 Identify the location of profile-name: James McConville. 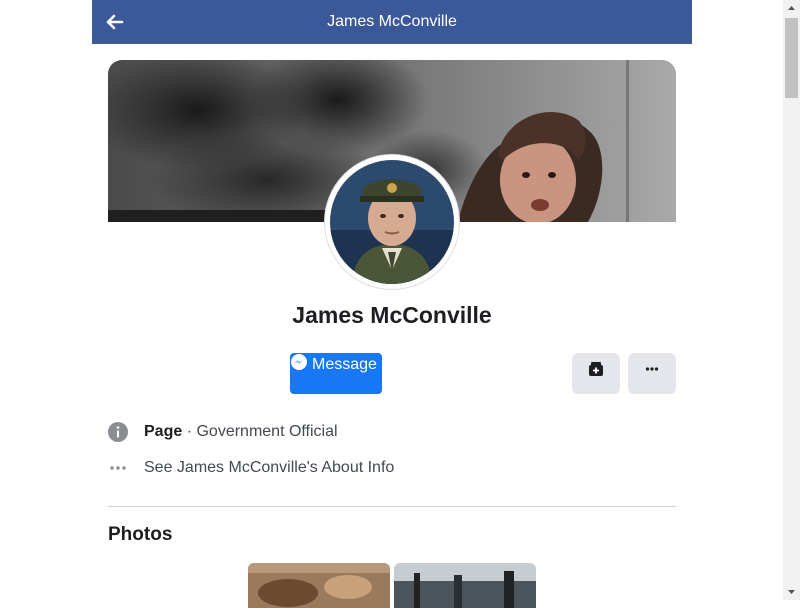
(392, 315).